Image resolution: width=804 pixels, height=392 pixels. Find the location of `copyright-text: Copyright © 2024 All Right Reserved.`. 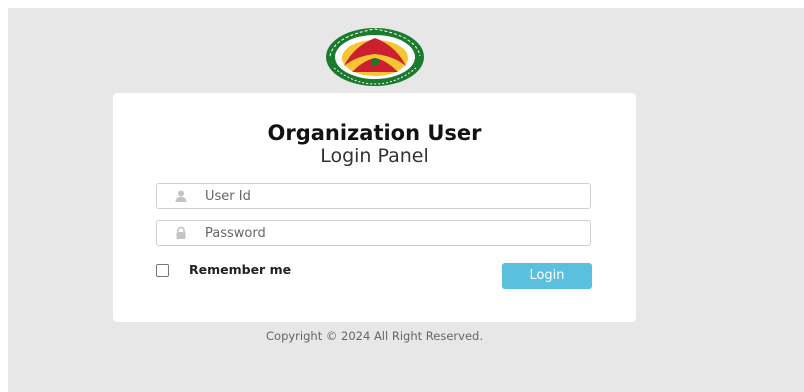

copyright-text: Copyright © 2024 All Right Reserved. is located at coordinates (374, 336).